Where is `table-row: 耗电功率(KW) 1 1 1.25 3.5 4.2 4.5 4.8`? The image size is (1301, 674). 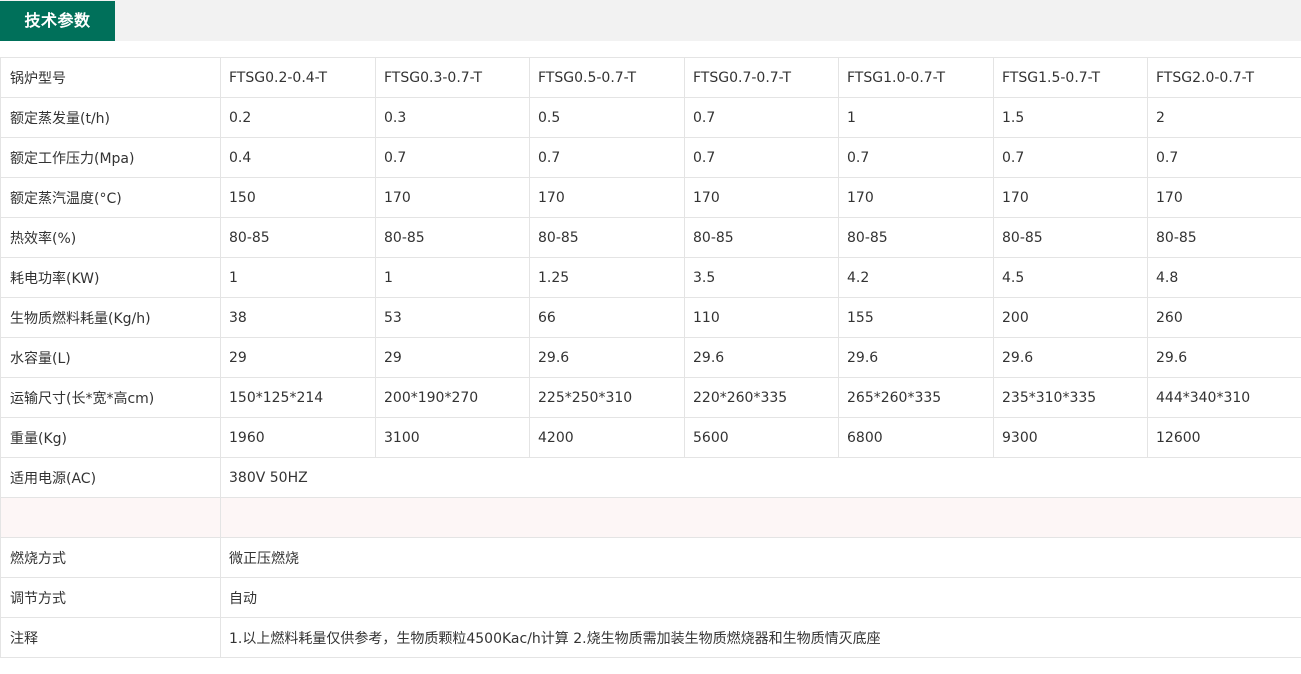 table-row: 耗电功率(KW) 1 1 1.25 3.5 4.2 4.5 4.8 is located at coordinates (650, 277).